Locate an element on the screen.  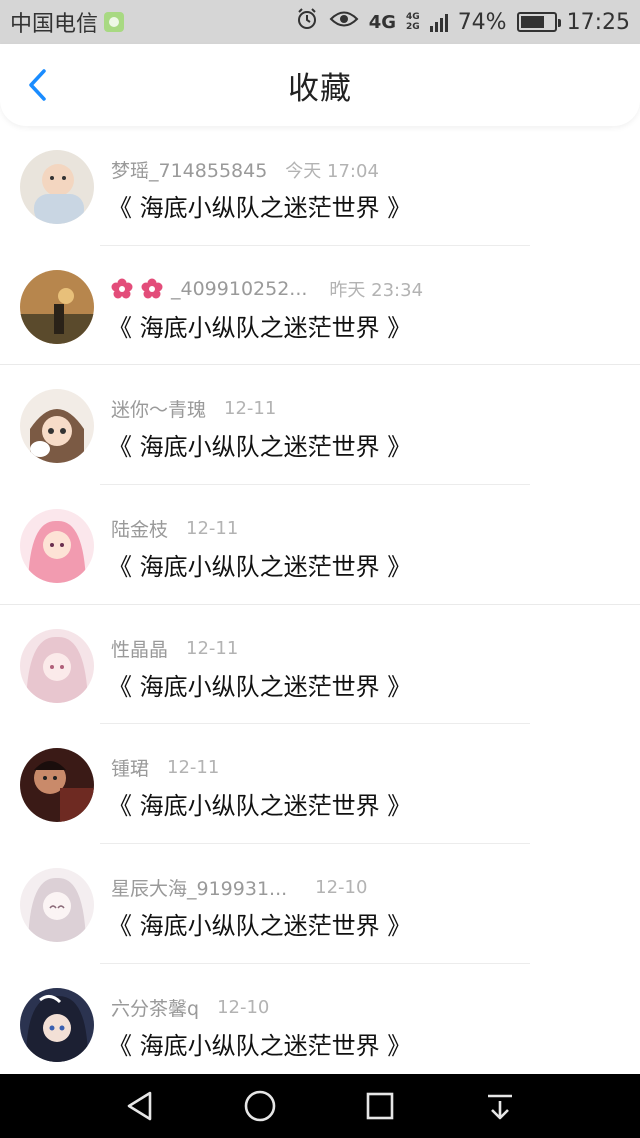
chevron-left-icon is located at coordinates (37, 85).